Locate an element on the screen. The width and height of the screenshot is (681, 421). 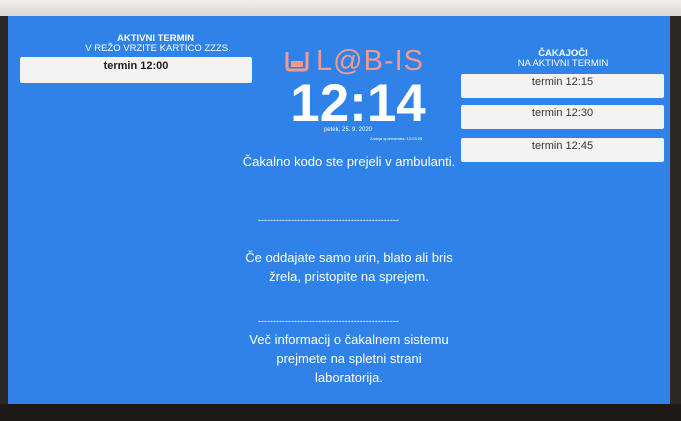
waiting-slot-card: termin 12:30 is located at coordinates (562, 117).